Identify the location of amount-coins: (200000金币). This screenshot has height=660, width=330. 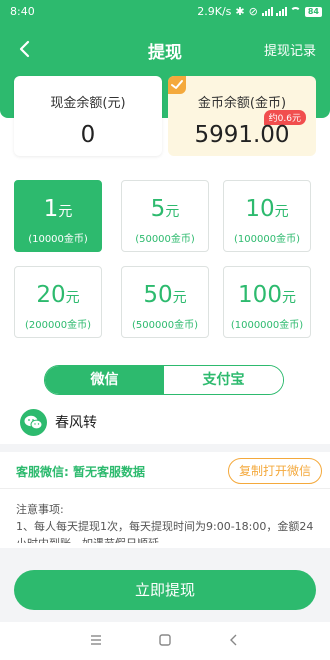
(58, 325).